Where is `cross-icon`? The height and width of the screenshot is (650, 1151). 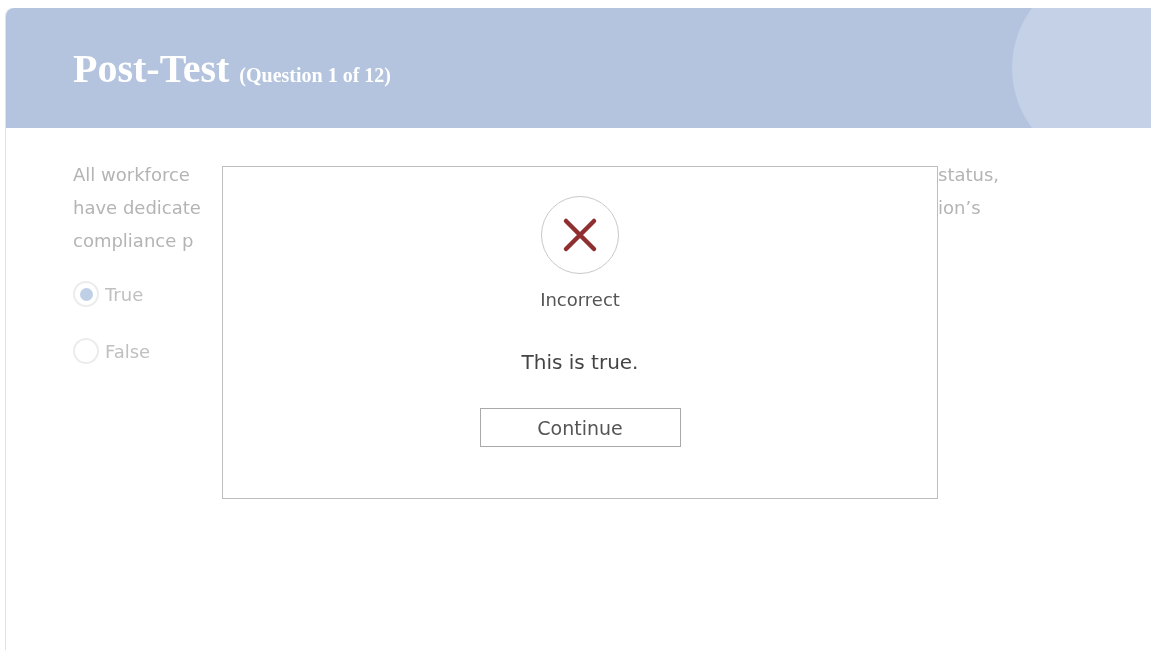 cross-icon is located at coordinates (580, 235).